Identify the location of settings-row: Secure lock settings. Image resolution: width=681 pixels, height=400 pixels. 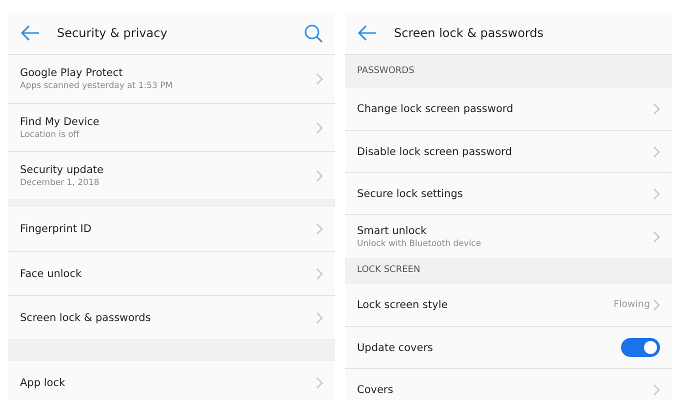
(508, 193).